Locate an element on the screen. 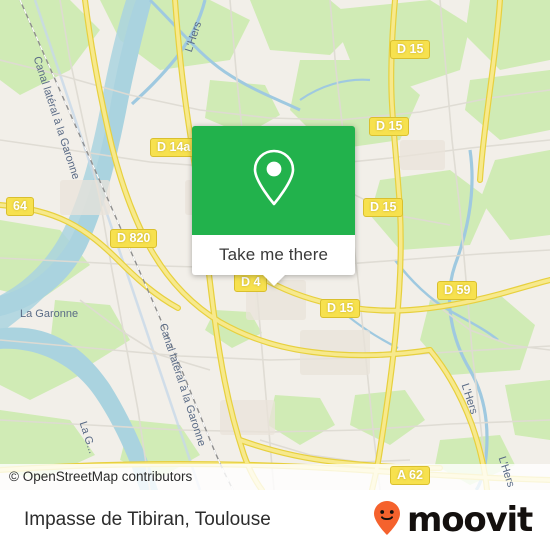  callout-button-label: Take me there is located at coordinates (273, 254).